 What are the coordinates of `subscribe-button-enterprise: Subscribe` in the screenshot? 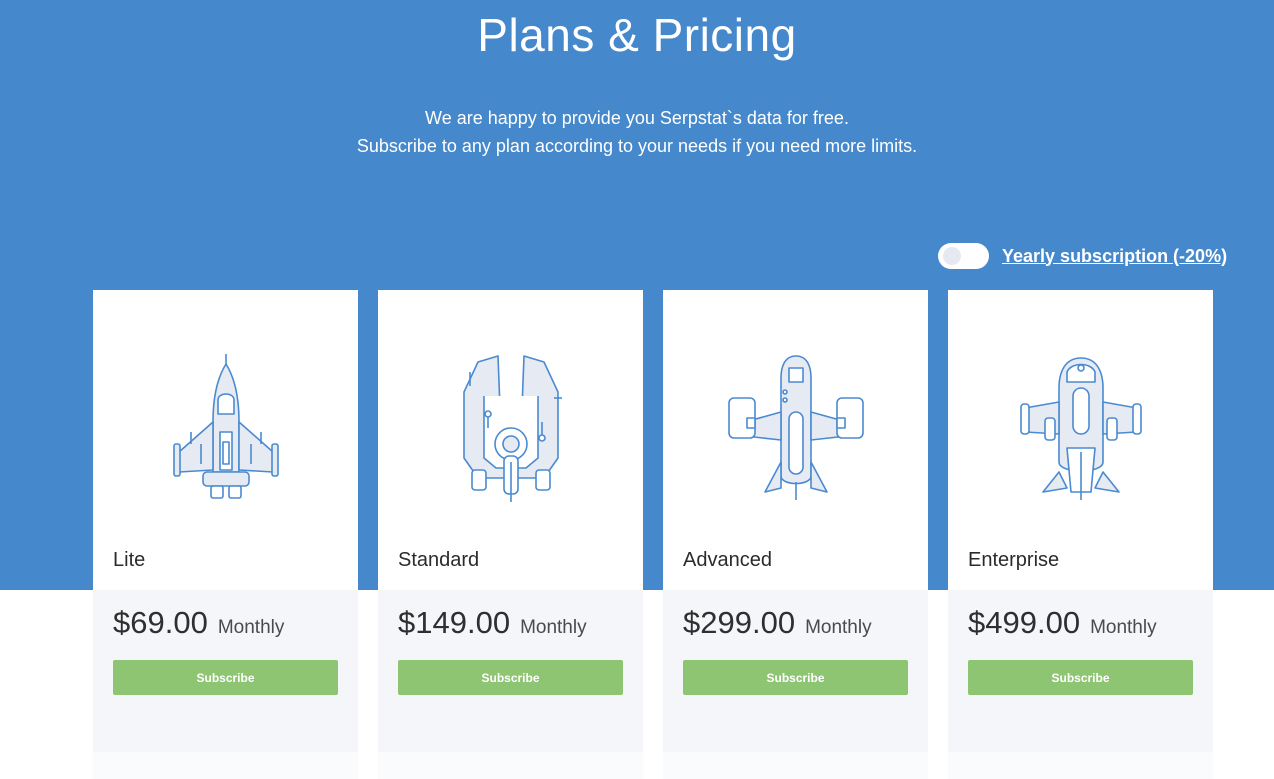 It's located at (1080, 677).